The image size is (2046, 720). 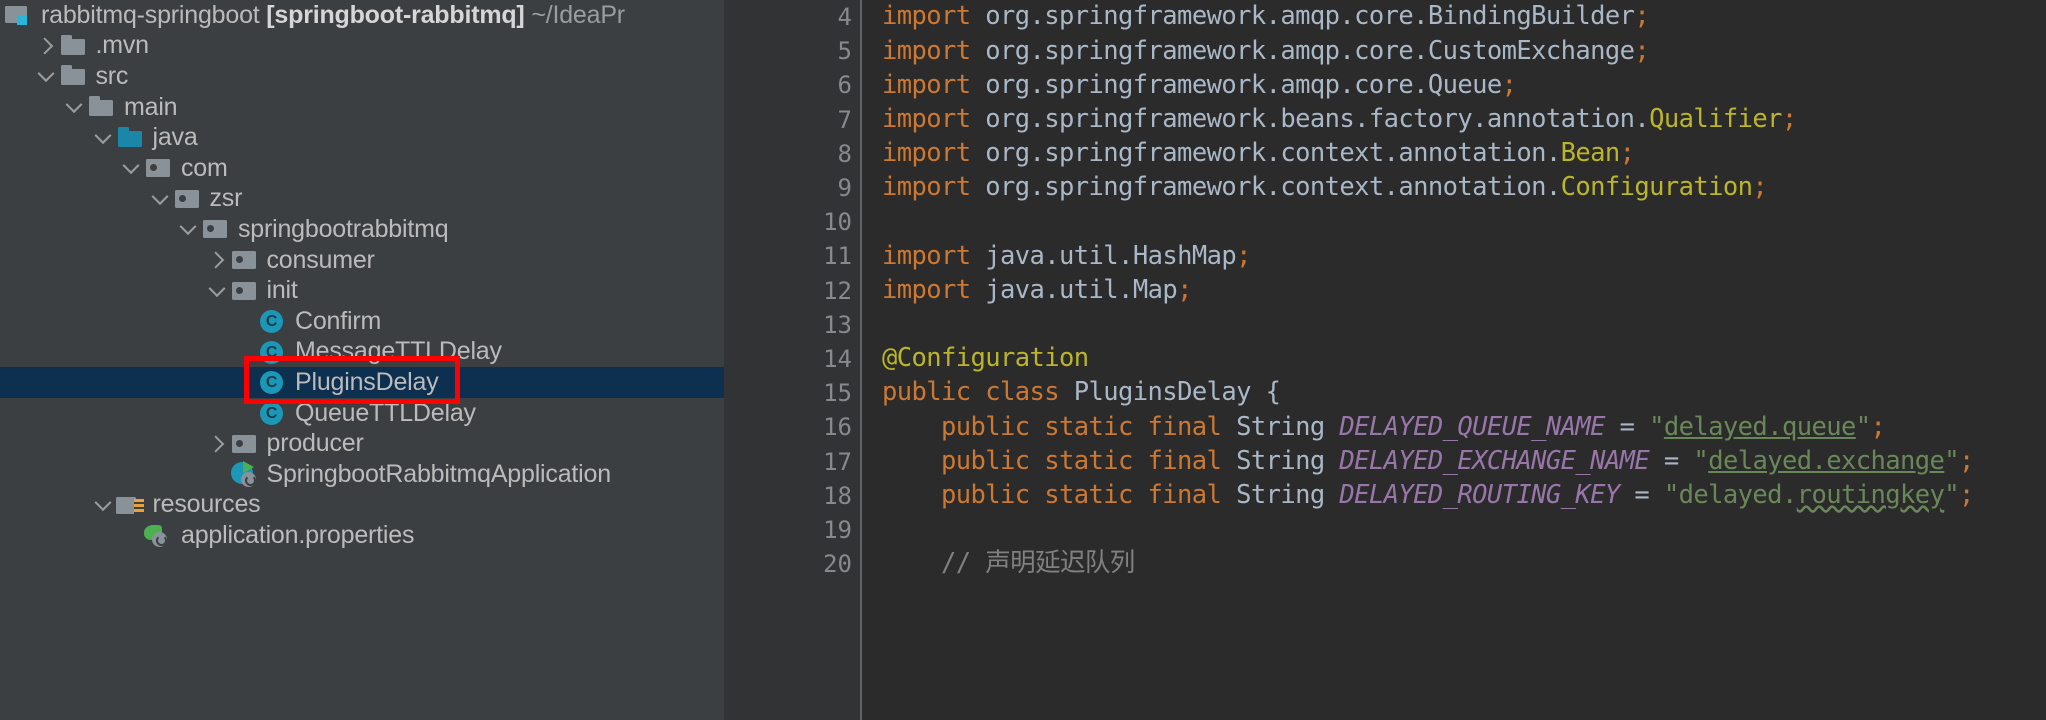 What do you see at coordinates (130, 505) in the screenshot?
I see `resources-folder-icon` at bounding box center [130, 505].